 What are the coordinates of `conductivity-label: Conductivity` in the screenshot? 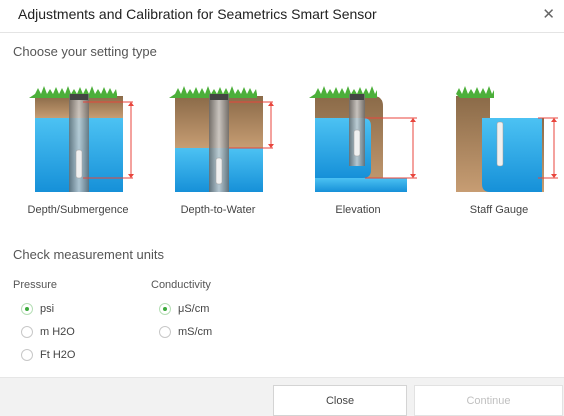 It's located at (181, 285).